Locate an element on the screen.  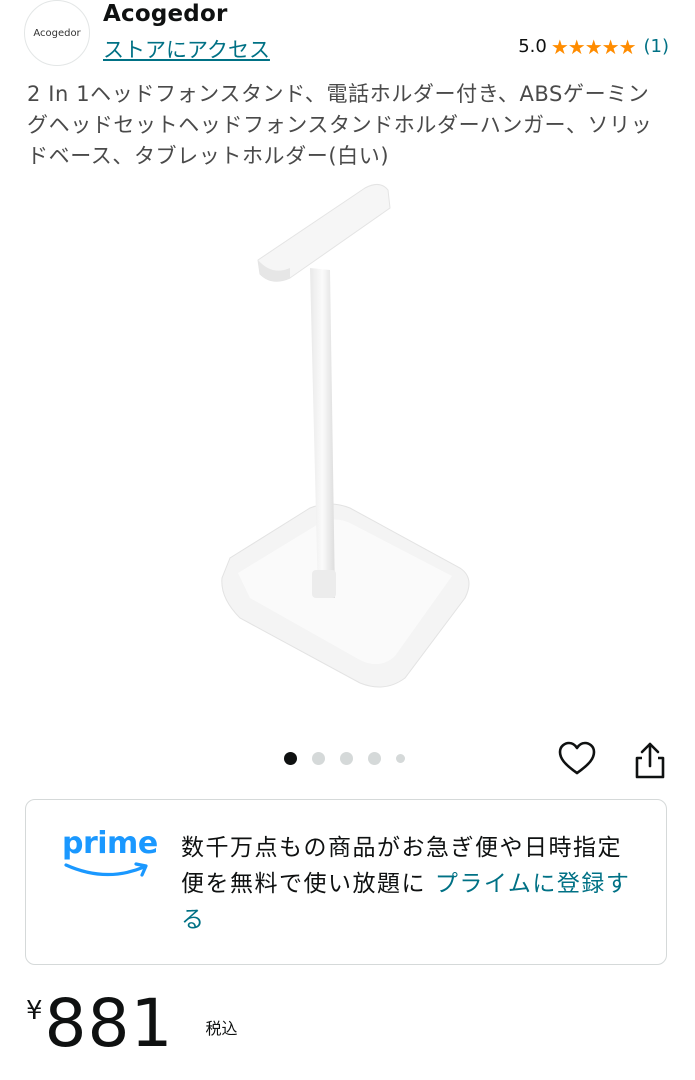
image-carousel-dots is located at coordinates (352, 758).